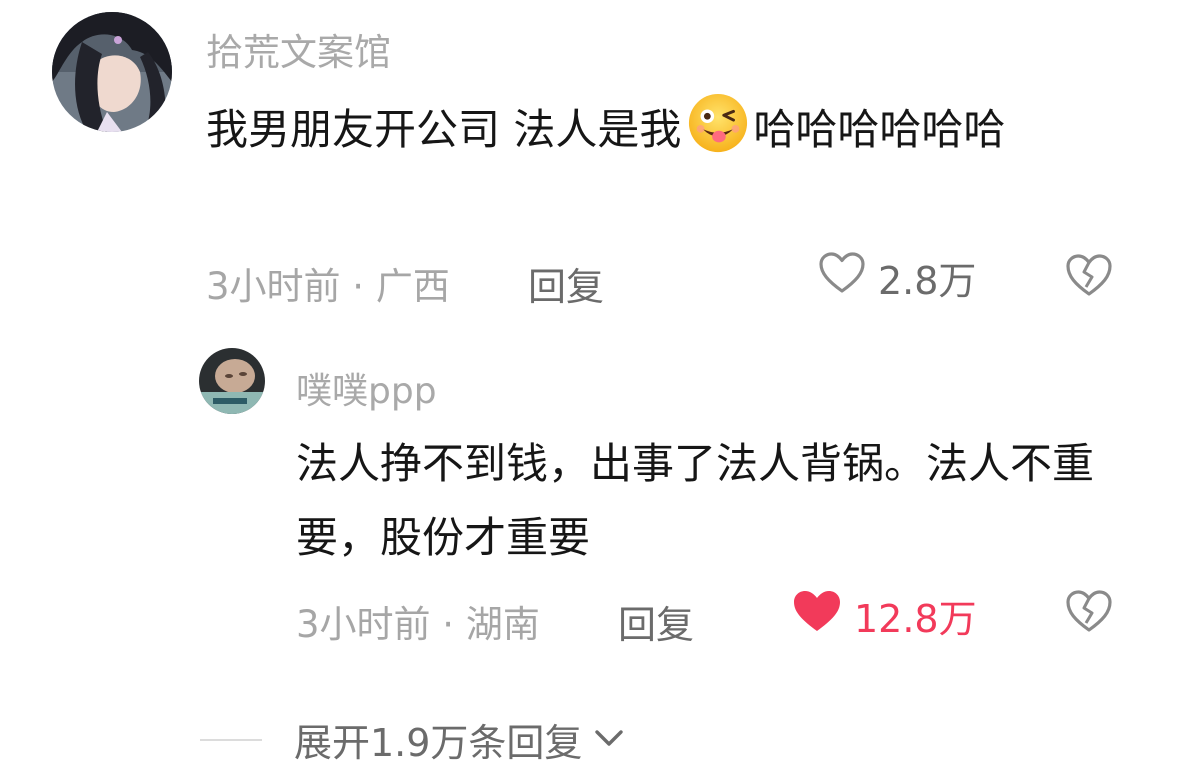 Image resolution: width=1178 pixels, height=775 pixels. I want to click on like-count: 2.8万, so click(927, 281).